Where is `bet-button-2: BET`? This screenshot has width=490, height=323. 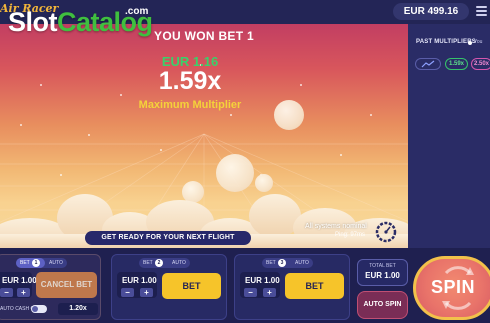 bet-button-2: BET is located at coordinates (191, 286).